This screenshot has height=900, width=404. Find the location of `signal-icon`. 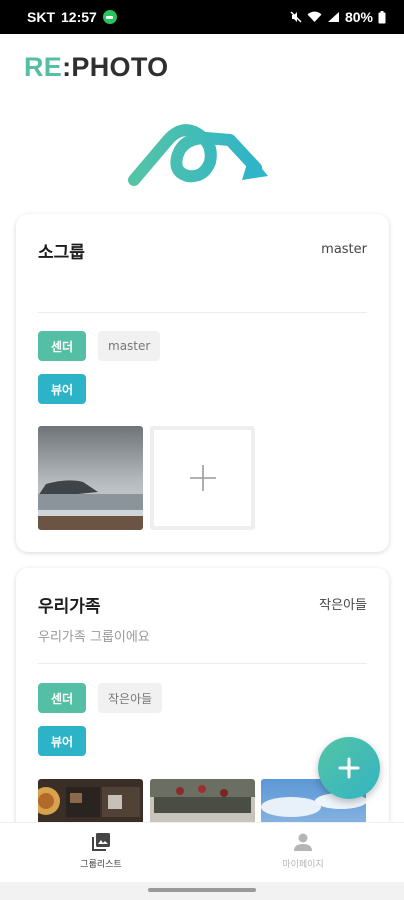

signal-icon is located at coordinates (333, 17).